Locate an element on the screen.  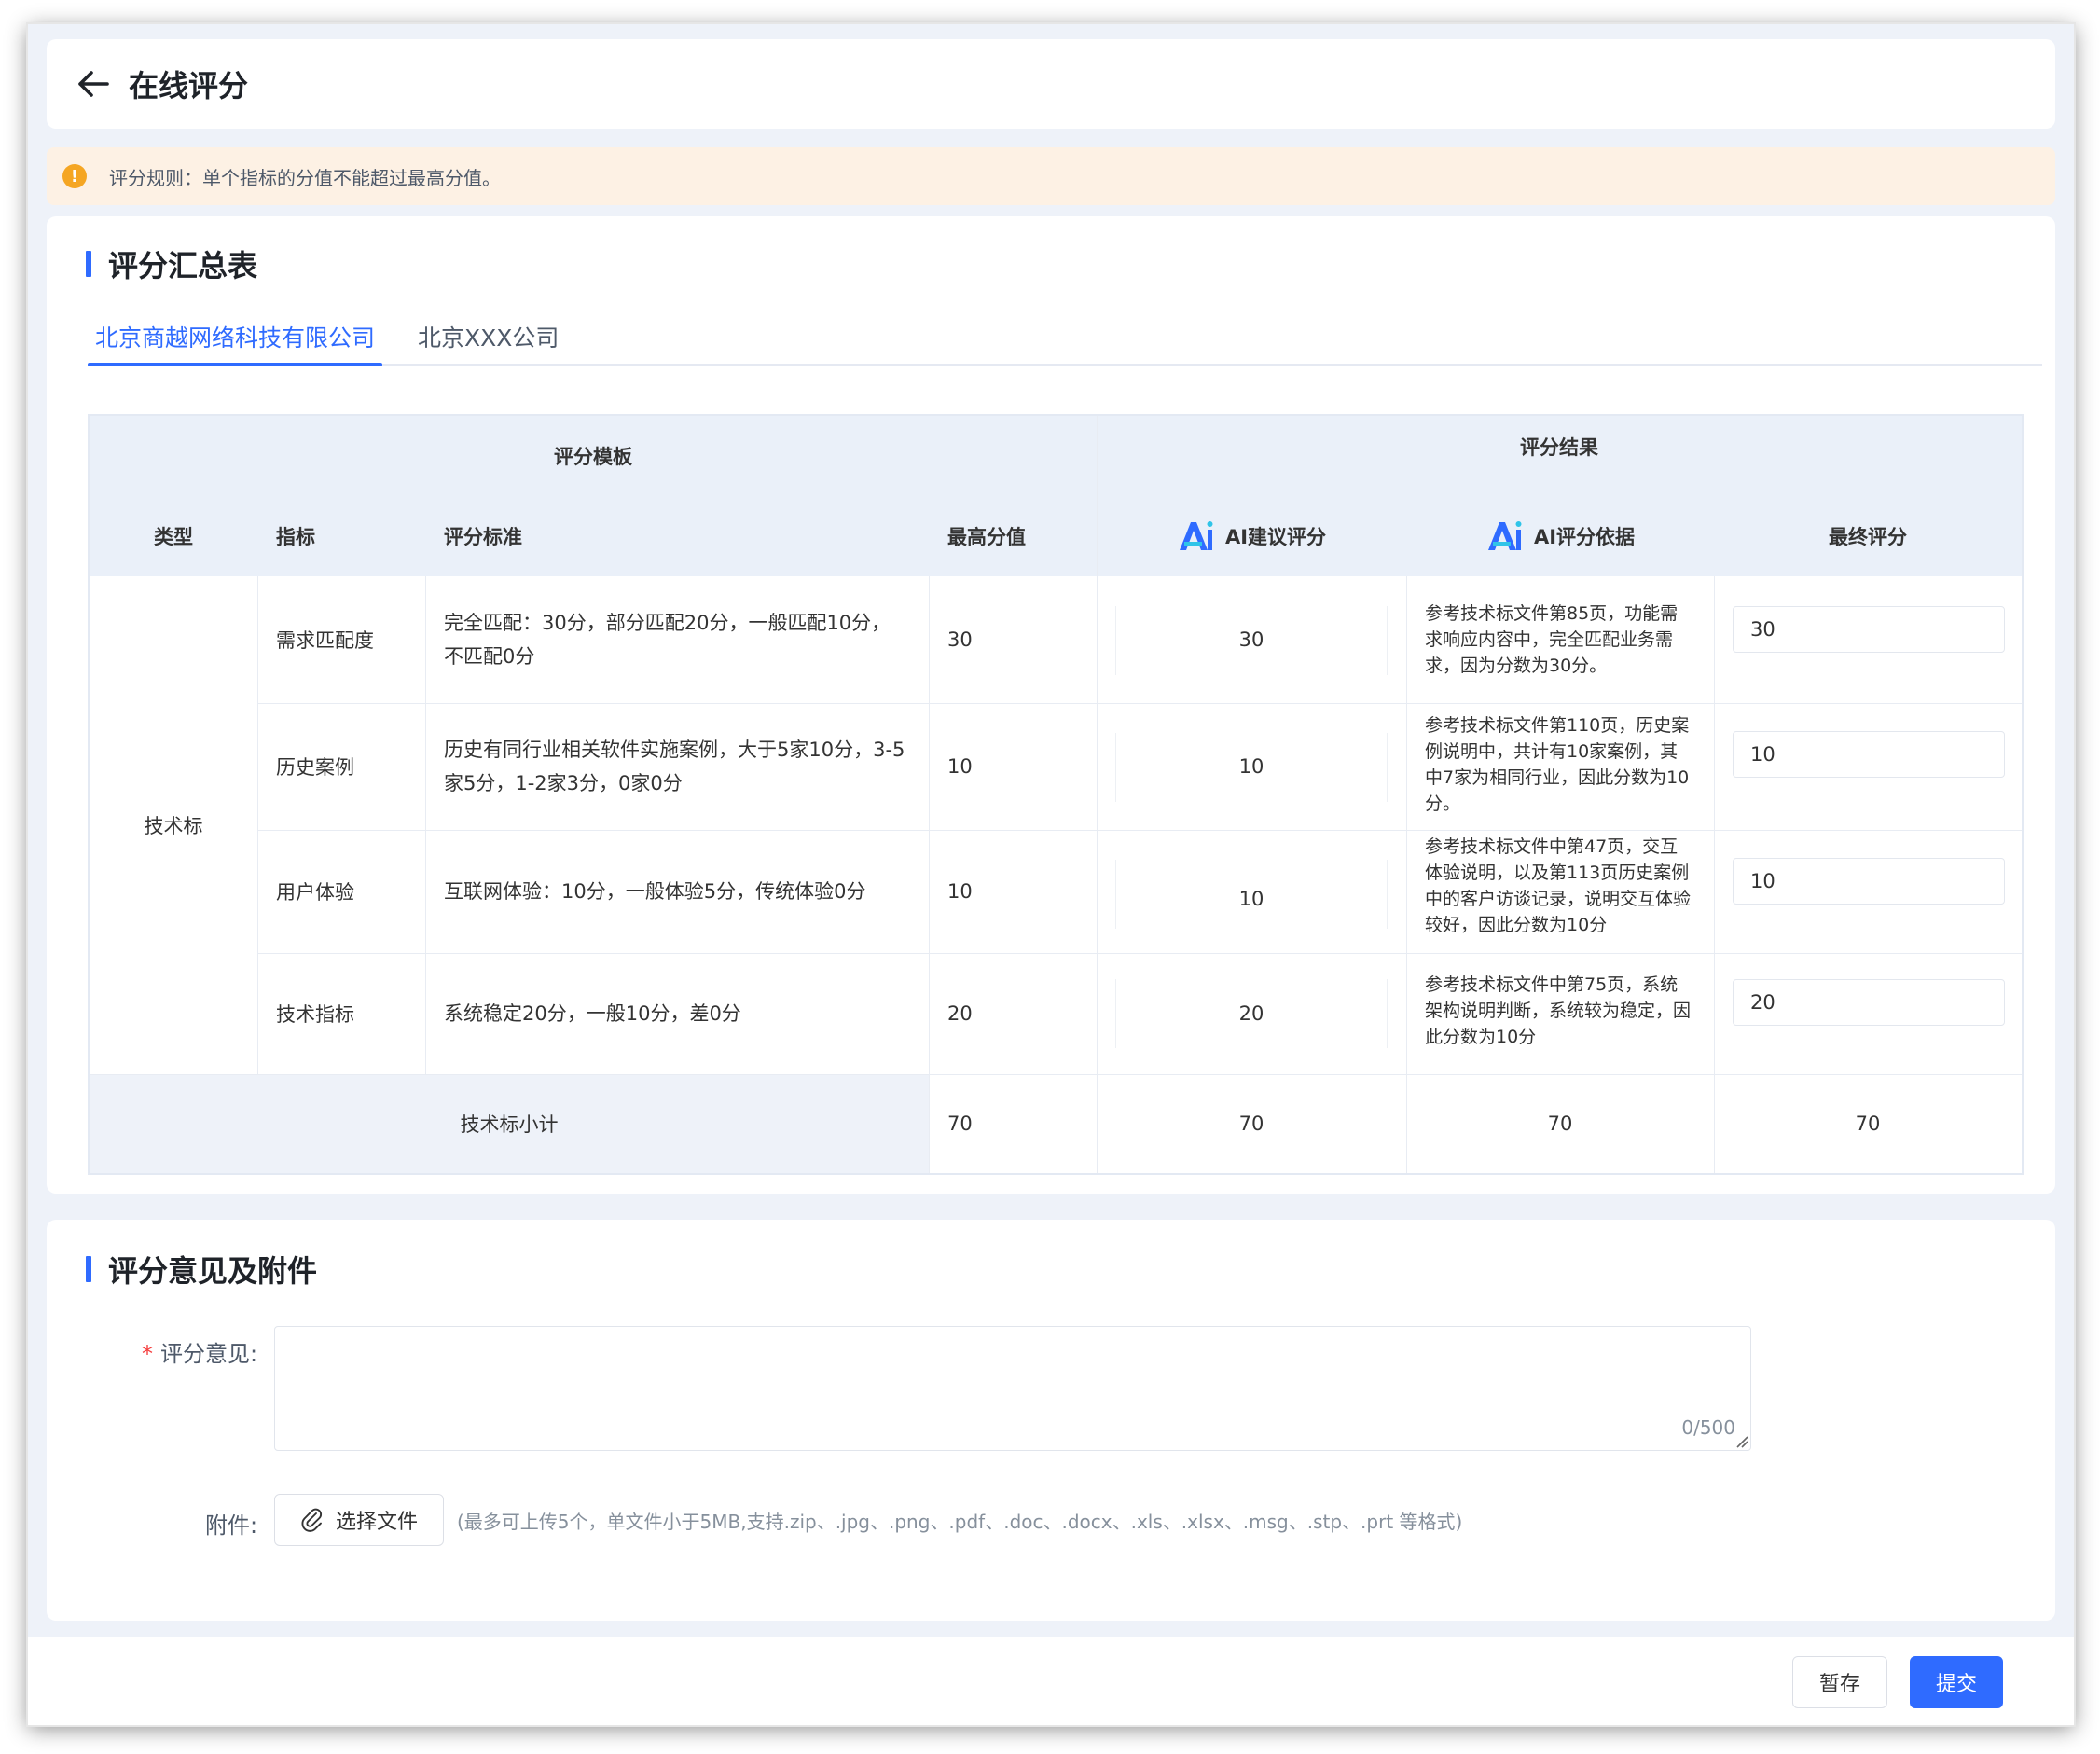
col-header-indicator: 指标 is located at coordinates (295, 537).